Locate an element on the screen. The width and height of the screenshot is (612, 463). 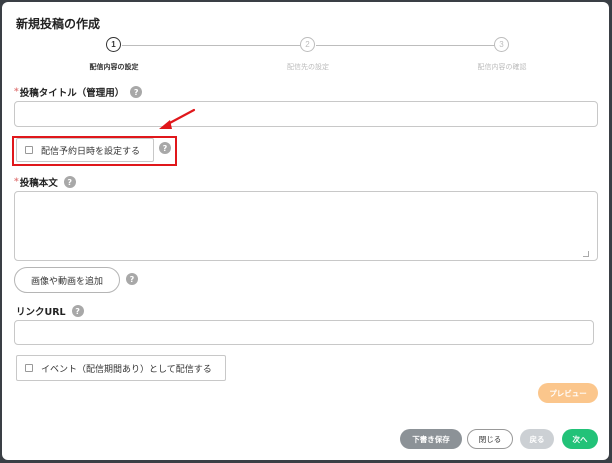
post-title-input is located at coordinates (306, 114).